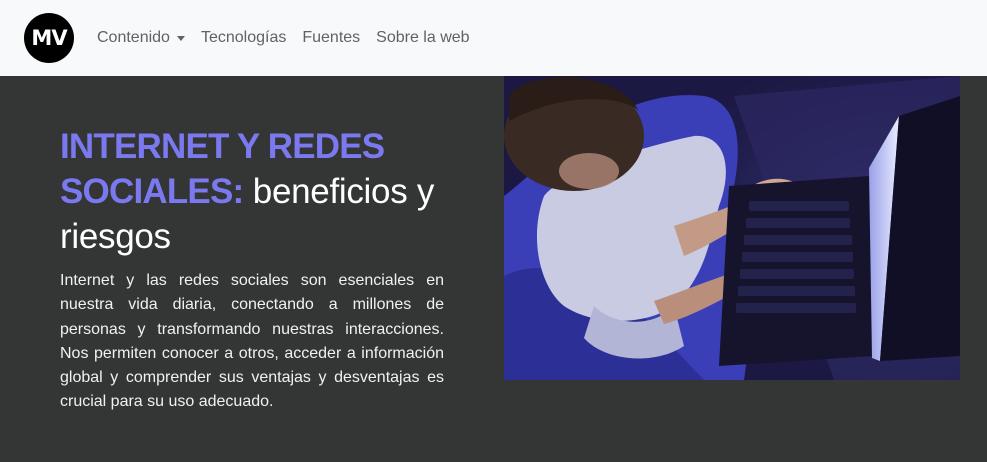  What do you see at coordinates (133, 37) in the screenshot?
I see `nav-item-label: Contenido` at bounding box center [133, 37].